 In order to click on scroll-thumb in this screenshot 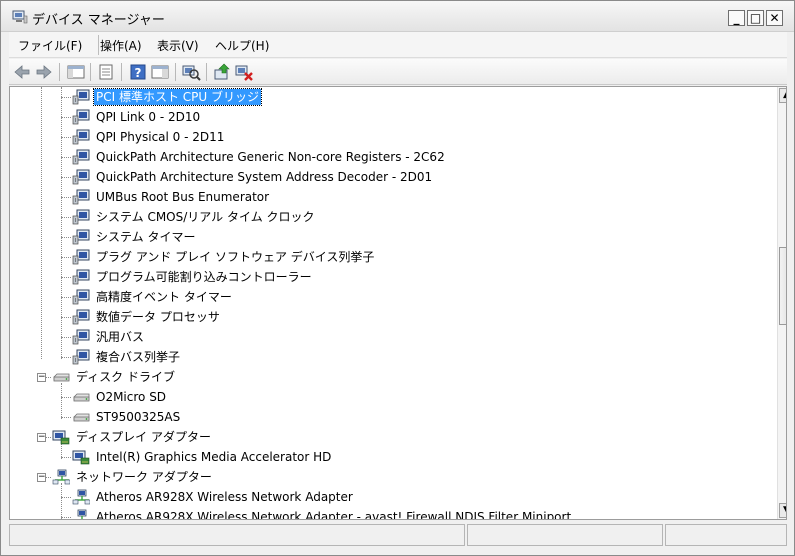, I will do `click(782, 286)`.